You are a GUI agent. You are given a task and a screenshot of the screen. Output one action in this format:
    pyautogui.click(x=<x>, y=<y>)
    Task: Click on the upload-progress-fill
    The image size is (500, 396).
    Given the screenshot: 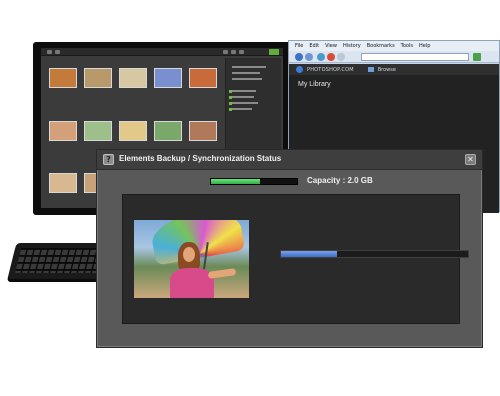 What is the action you would take?
    pyautogui.click(x=309, y=254)
    